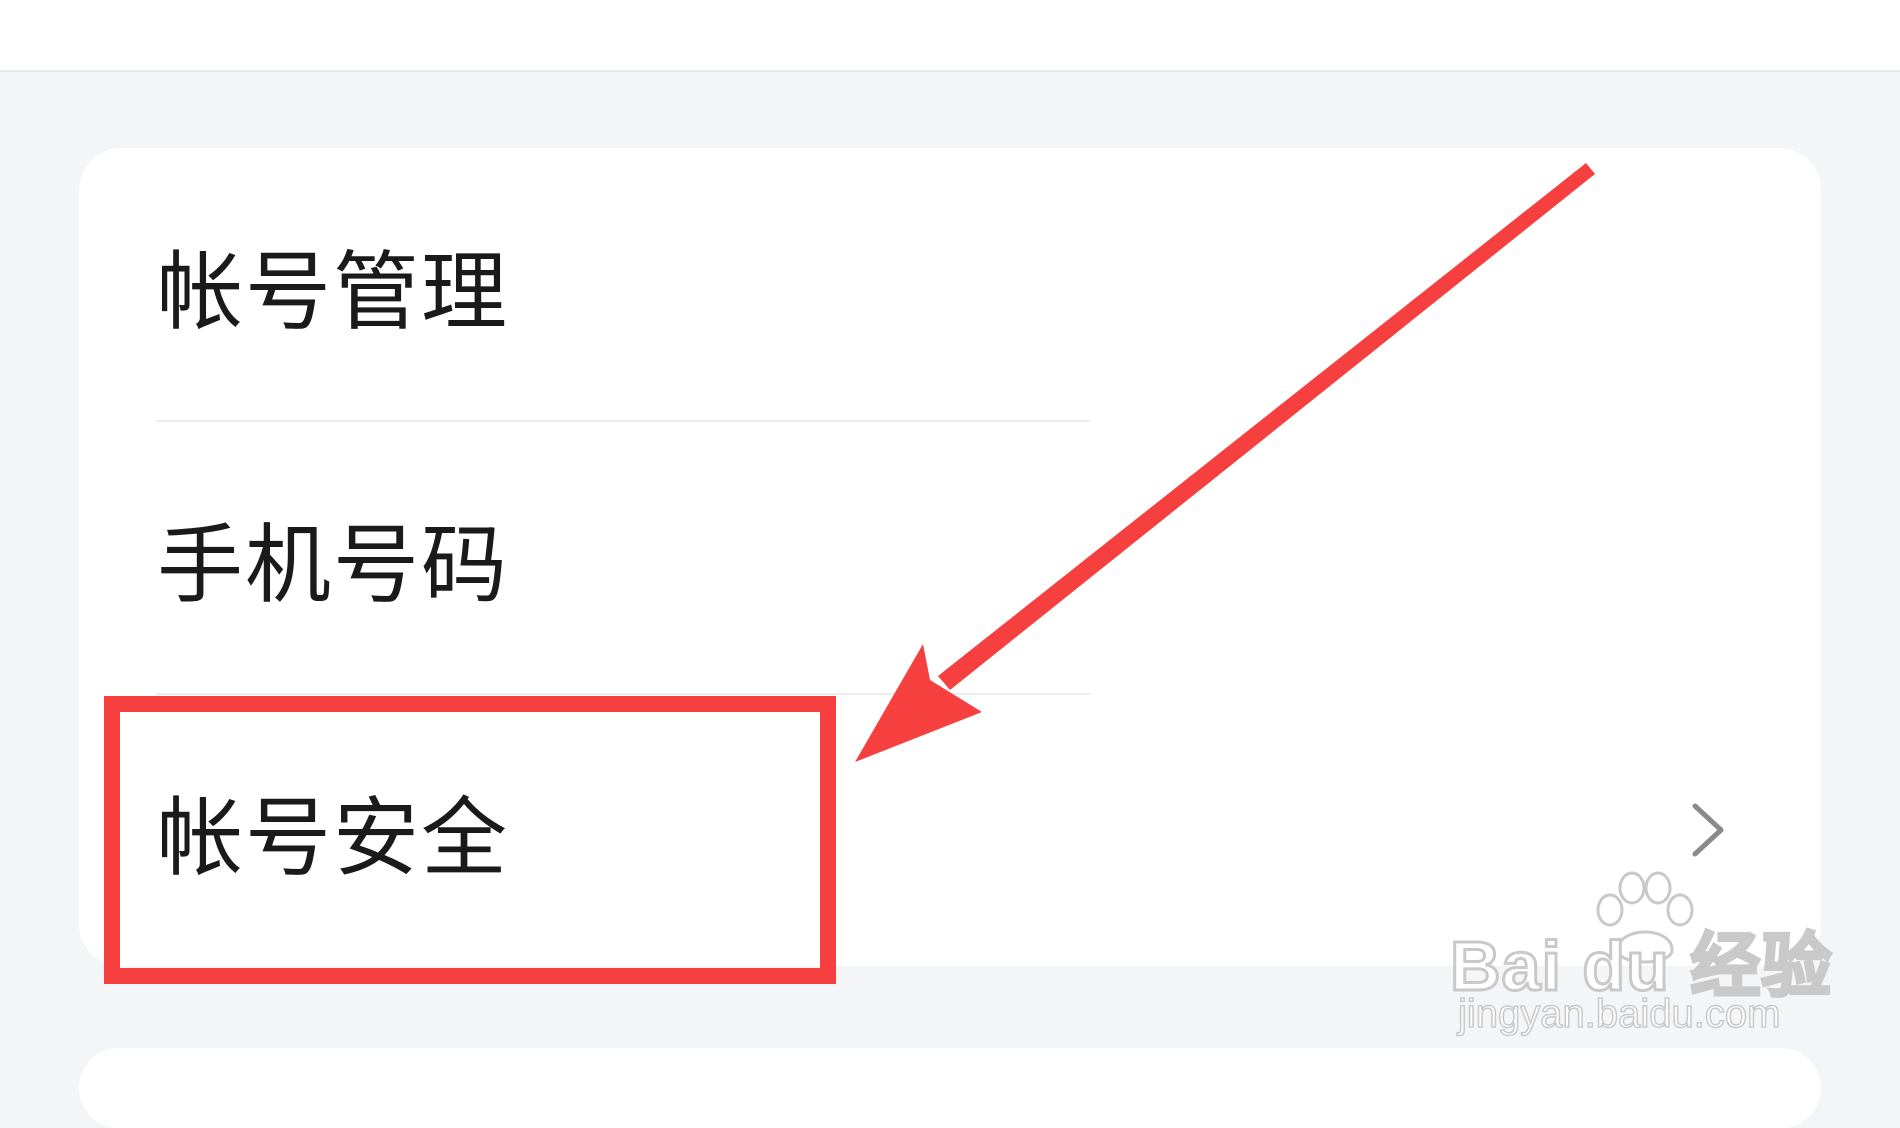  Describe the element at coordinates (470, 840) in the screenshot. I see `highlight-annotation-box` at that location.